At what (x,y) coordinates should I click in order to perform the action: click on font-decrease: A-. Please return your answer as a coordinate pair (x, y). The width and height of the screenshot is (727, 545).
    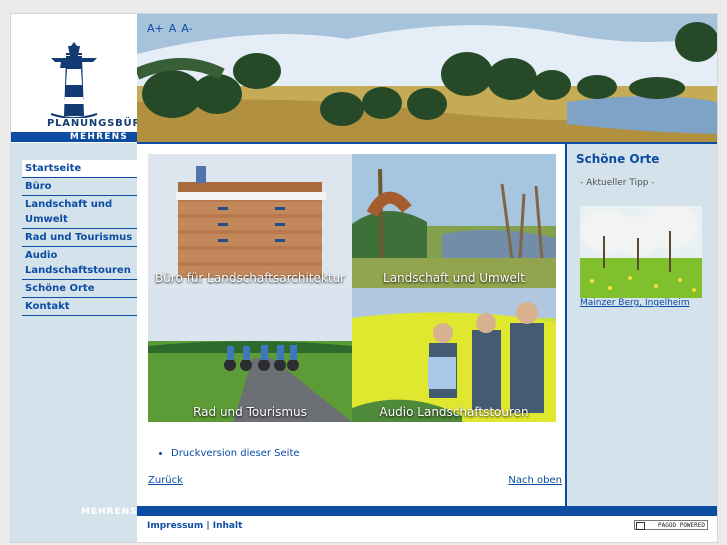
    Looking at the image, I should click on (186, 28).